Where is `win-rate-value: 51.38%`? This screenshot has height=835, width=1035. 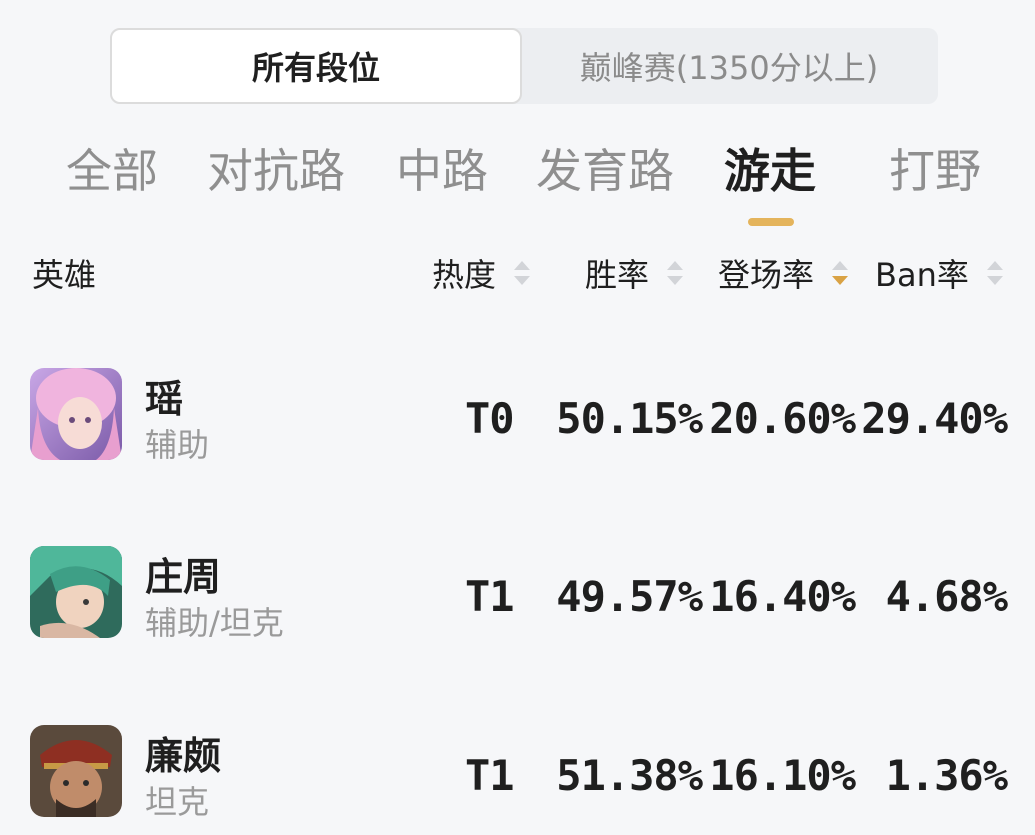
win-rate-value: 51.38% is located at coordinates (629, 775).